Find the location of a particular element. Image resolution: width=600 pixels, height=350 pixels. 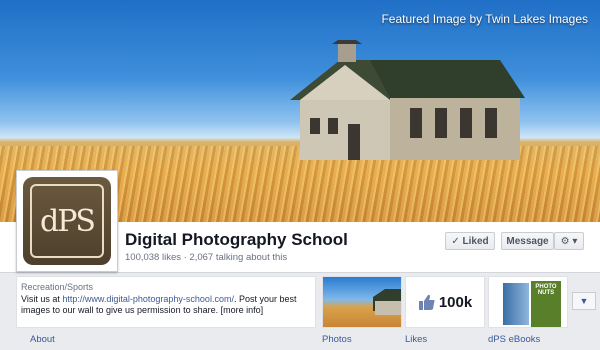

dps-logo: dPS is located at coordinates (67, 221).